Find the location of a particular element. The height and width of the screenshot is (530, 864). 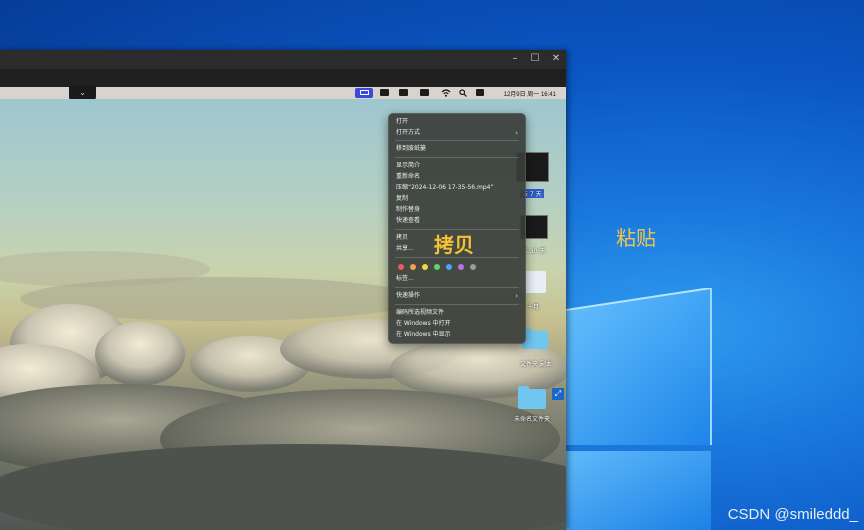

menu-item-compress: 压缩“2024-12-06 17-35-56.mp4” is located at coordinates (445, 188).